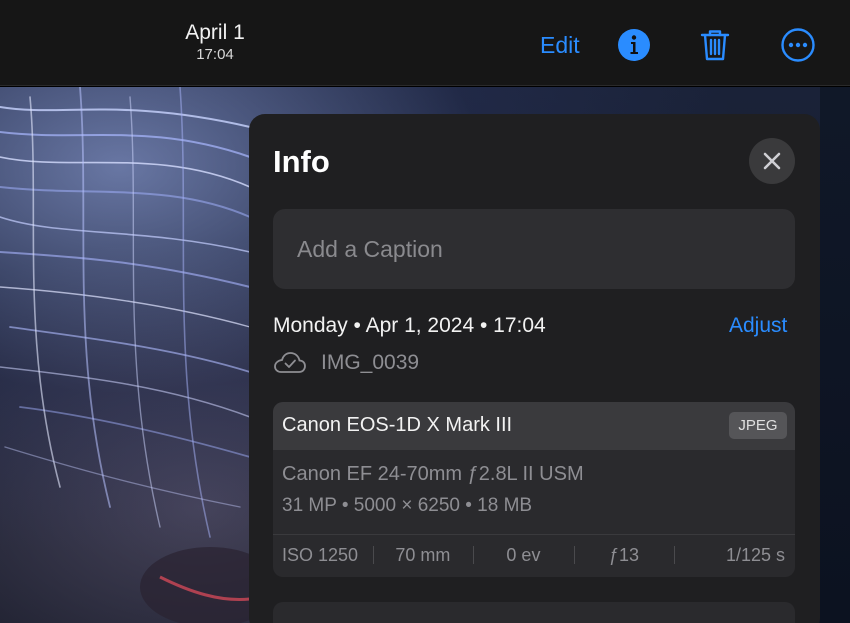 The image size is (850, 623). I want to click on camera-model: Canon EOS-1D X Mark III, so click(397, 425).